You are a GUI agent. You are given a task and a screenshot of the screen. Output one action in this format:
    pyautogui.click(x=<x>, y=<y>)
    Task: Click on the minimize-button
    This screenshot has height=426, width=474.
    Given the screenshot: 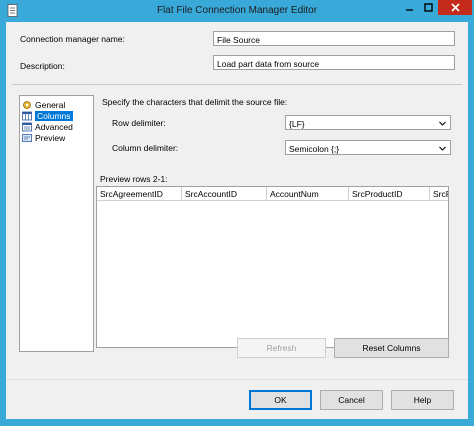 What is the action you would take?
    pyautogui.click(x=409, y=7)
    